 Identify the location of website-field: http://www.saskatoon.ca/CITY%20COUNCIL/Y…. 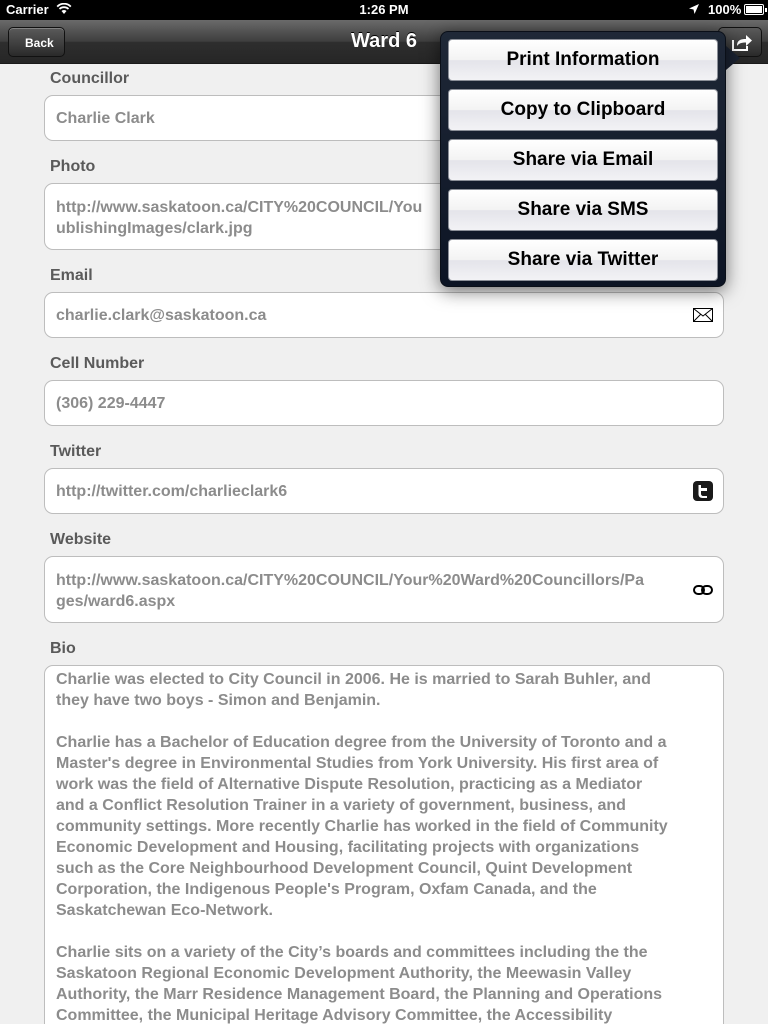
(384, 589).